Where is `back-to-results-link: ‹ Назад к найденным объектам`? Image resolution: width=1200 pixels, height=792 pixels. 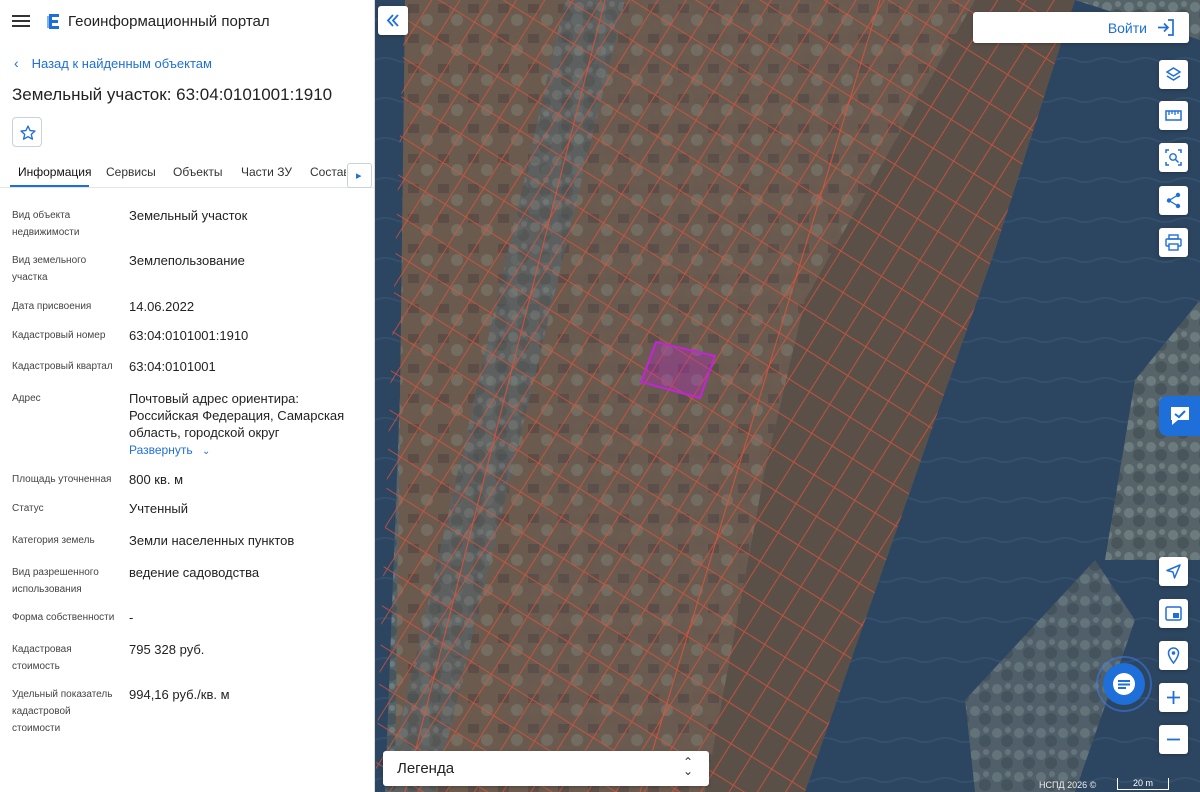
back-to-results-link: ‹ Назад к найденным объектам is located at coordinates (113, 63).